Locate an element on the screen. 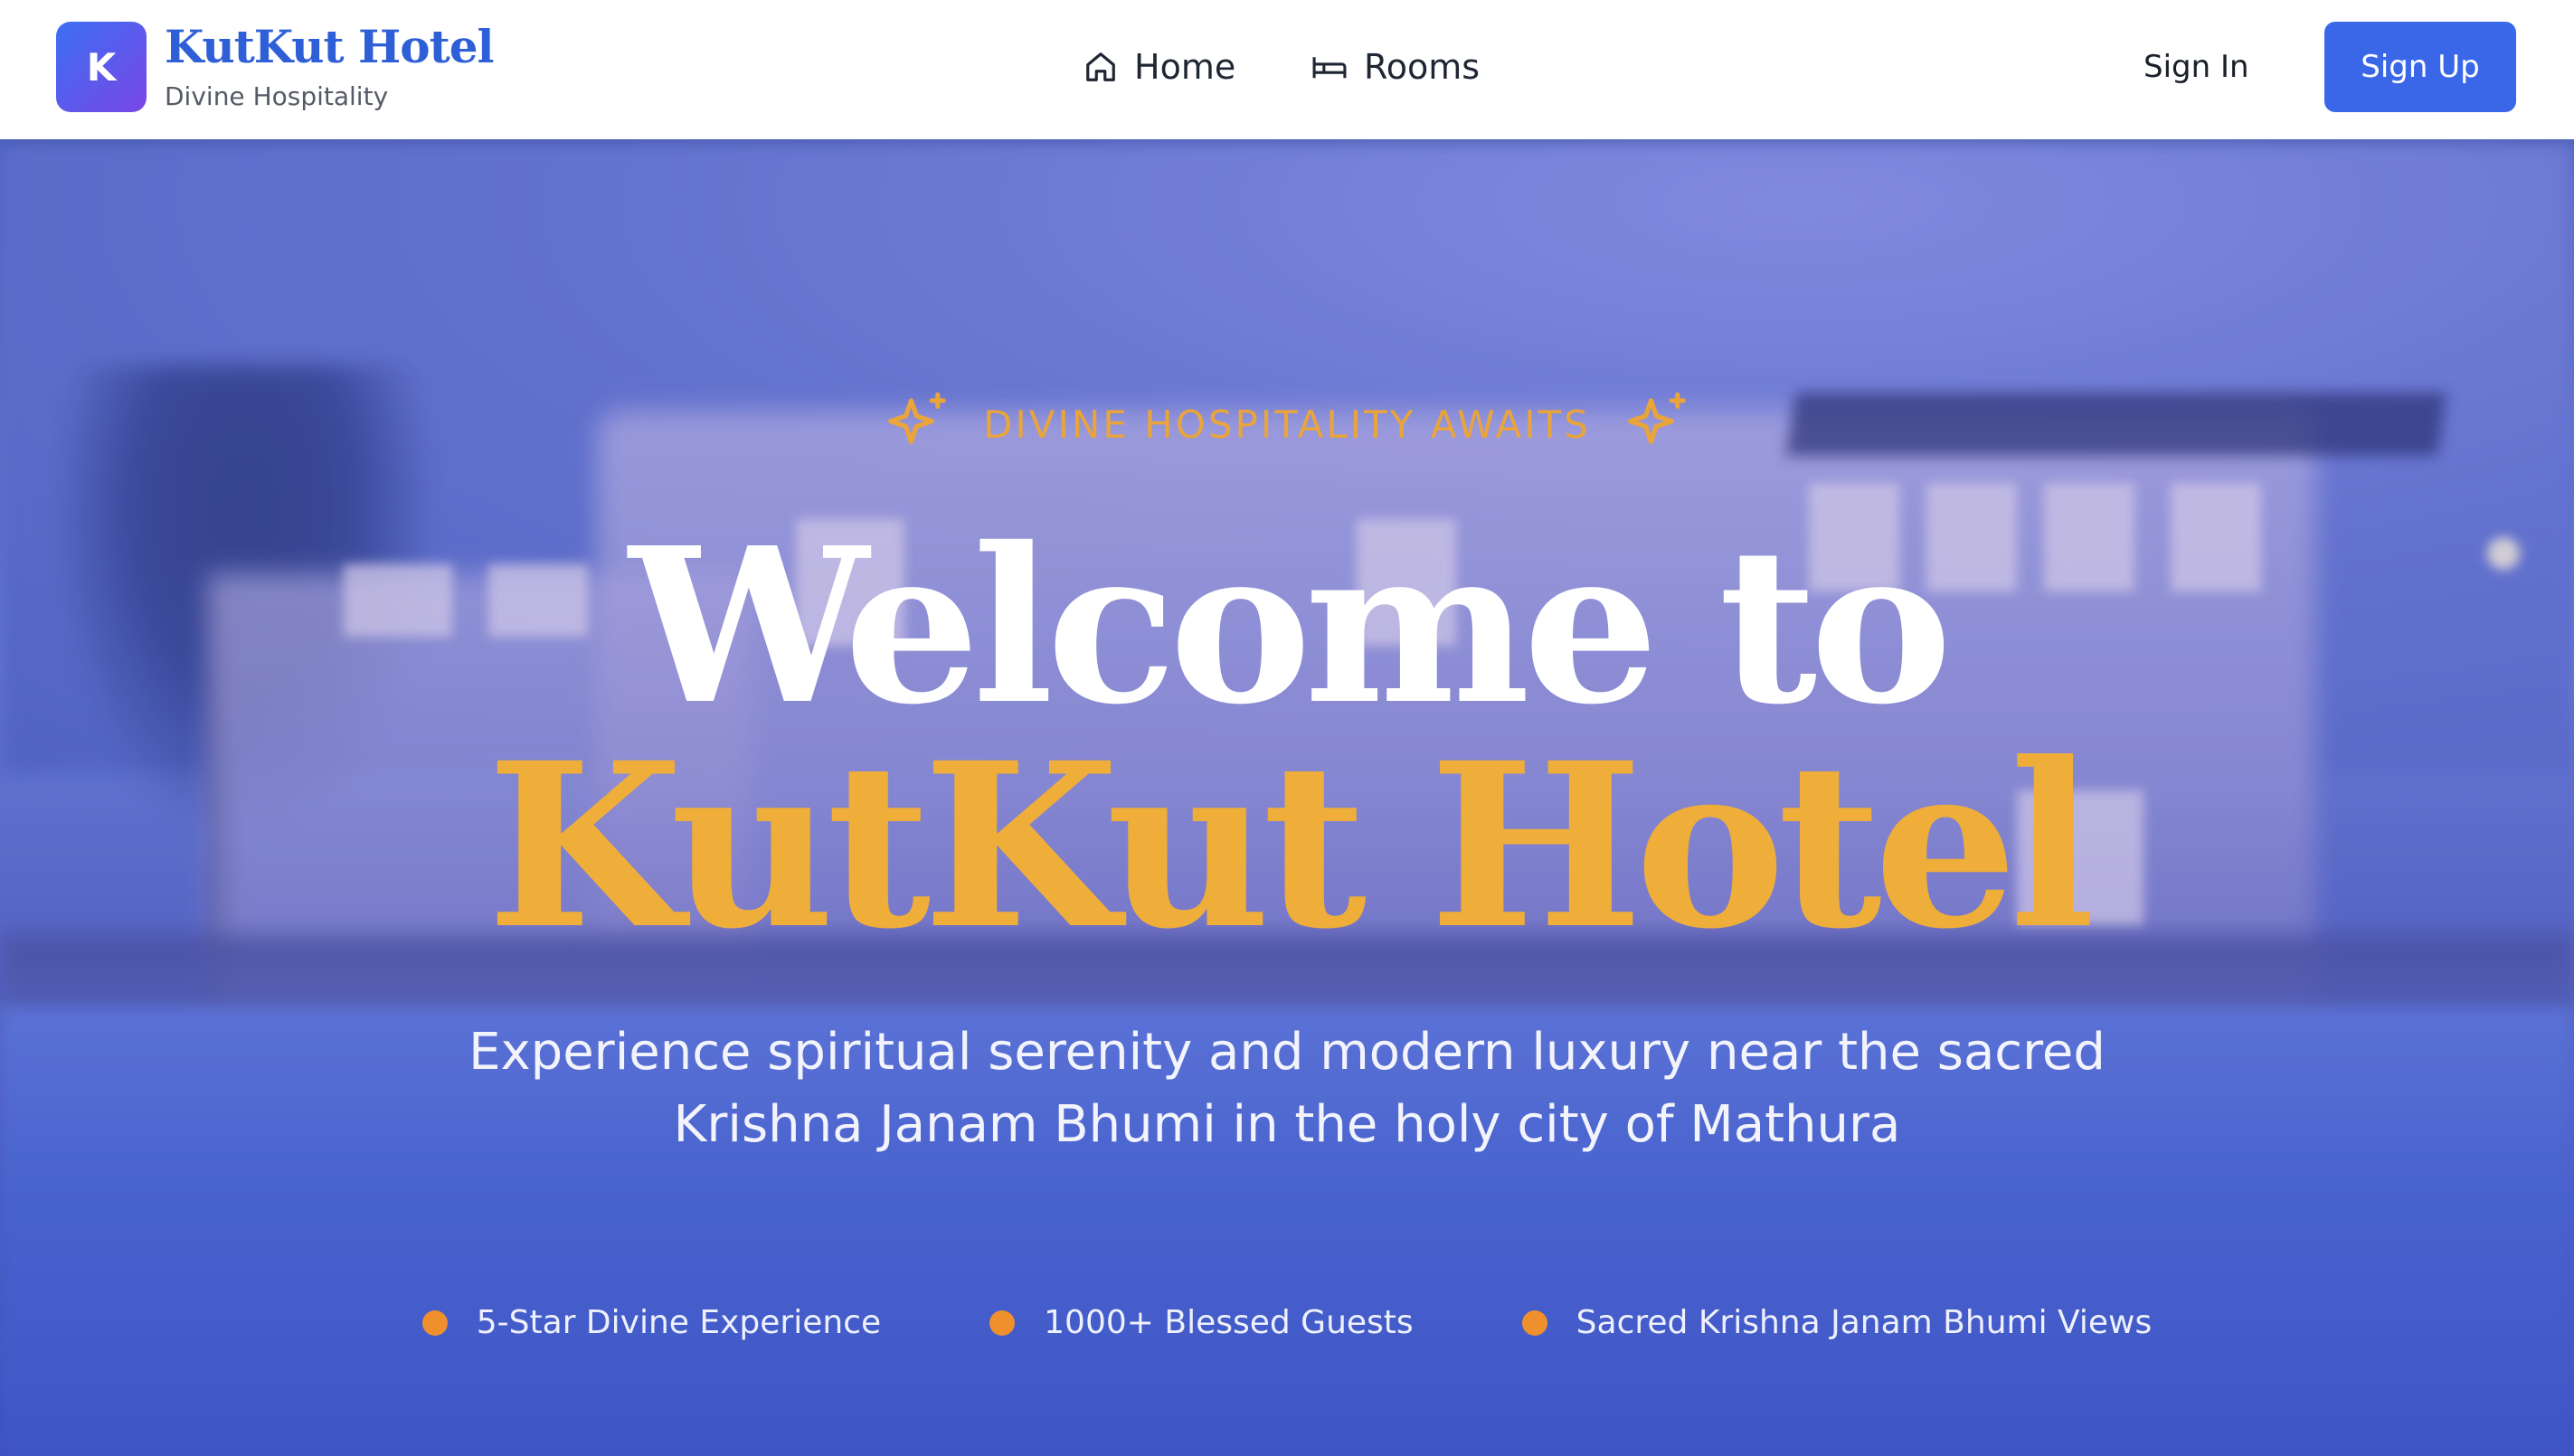  nav-rooms-link: Rooms is located at coordinates (1396, 67).